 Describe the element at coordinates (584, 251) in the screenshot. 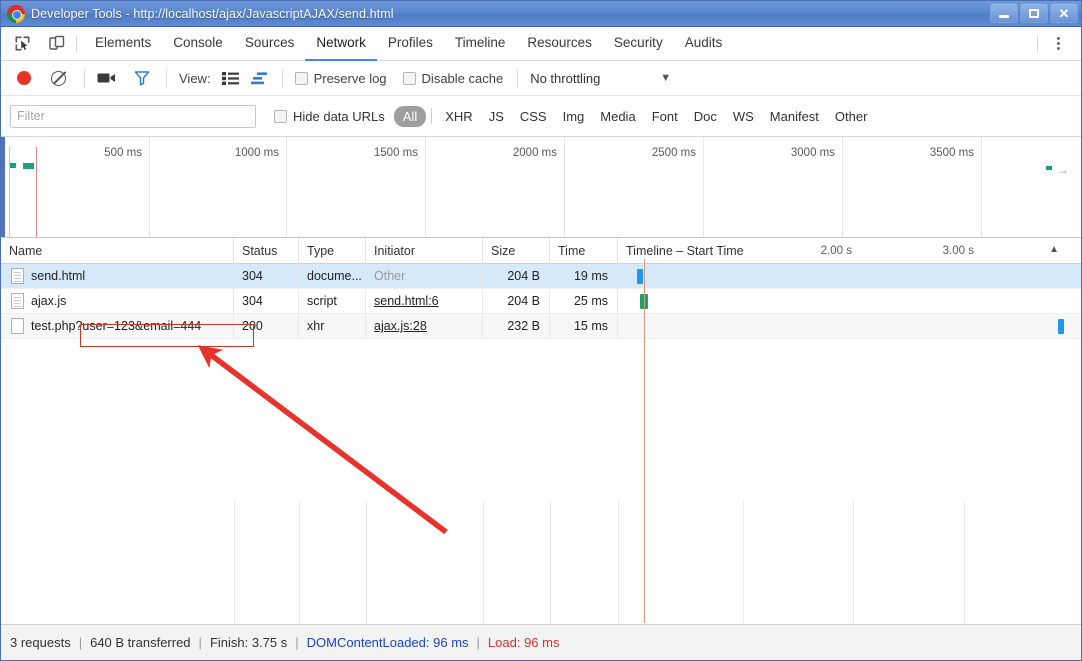

I see `column-header-time: Time` at that location.